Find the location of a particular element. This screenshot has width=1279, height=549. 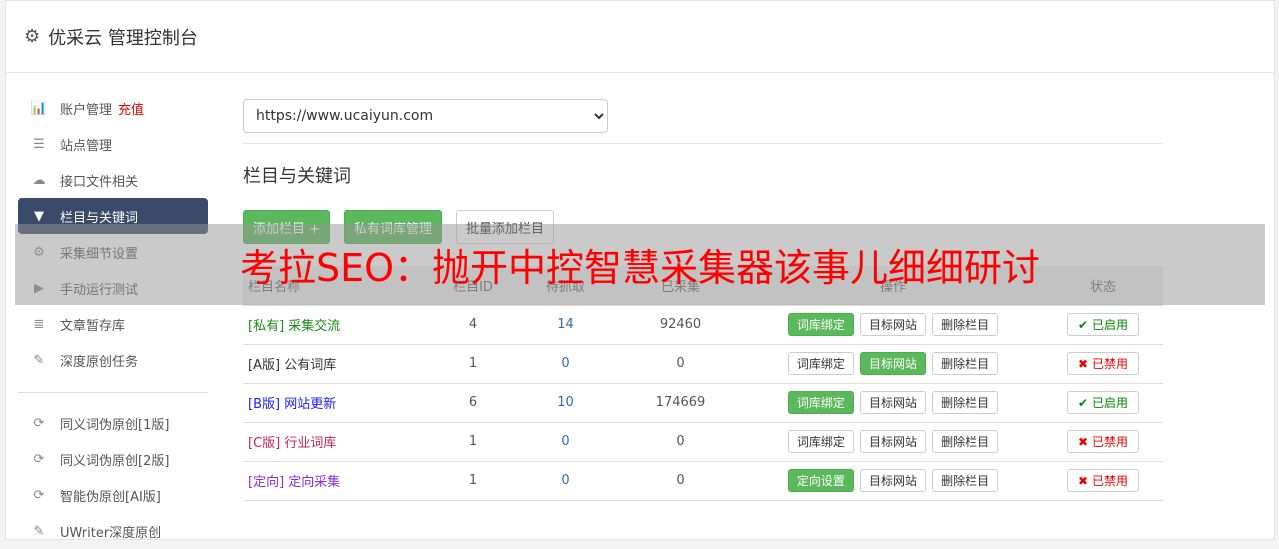

column-name: [B版] 网站更新 is located at coordinates (338, 403).